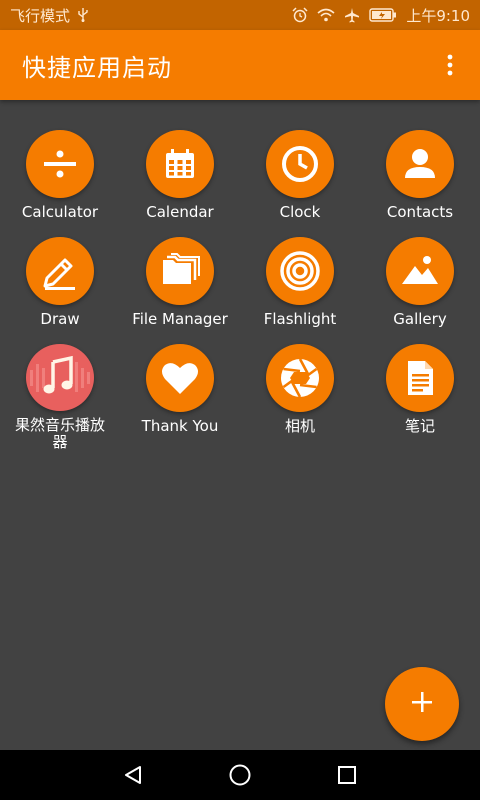 This screenshot has width=480, height=800. I want to click on app-label: 果然音乐播放器, so click(59, 433).